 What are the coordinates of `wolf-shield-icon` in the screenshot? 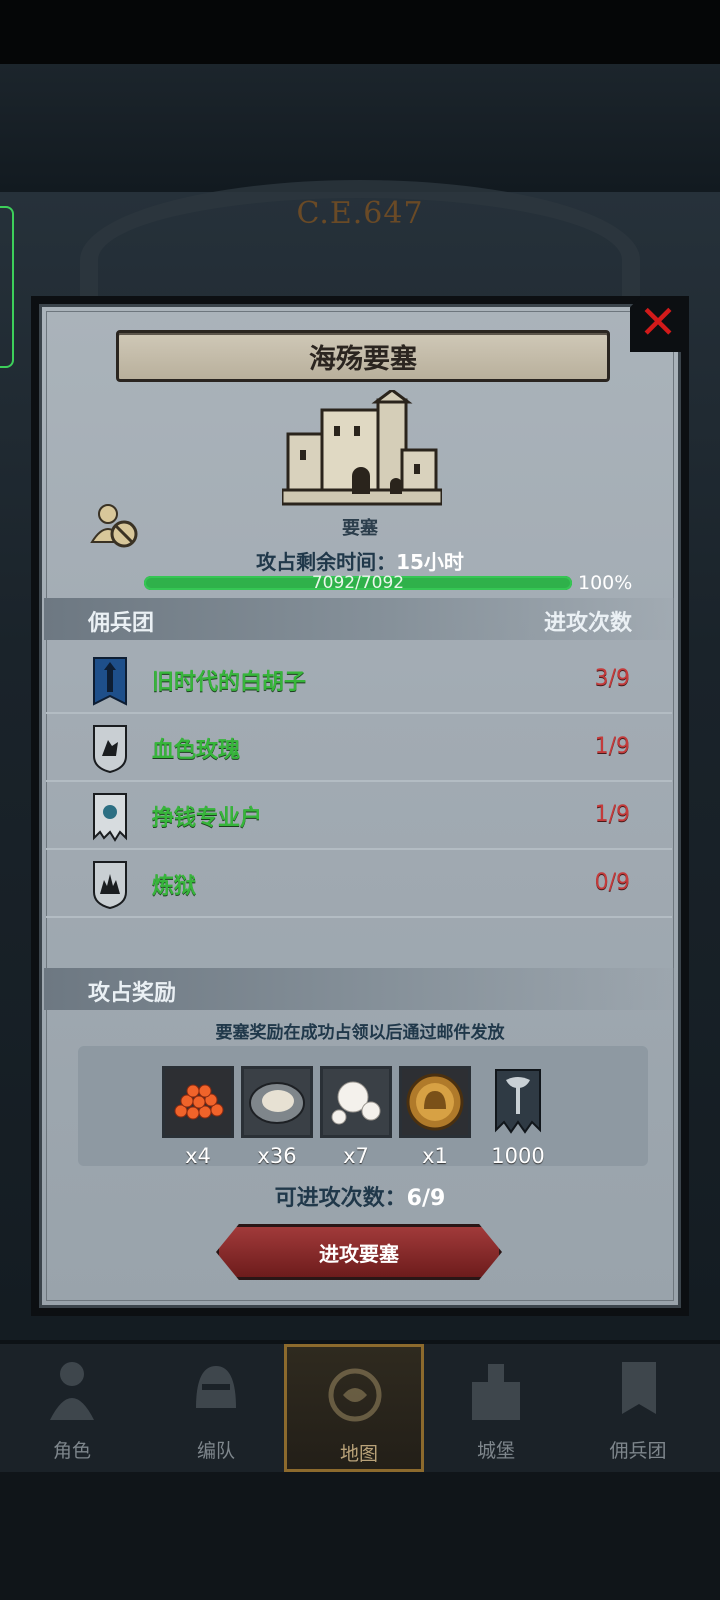 It's located at (110, 749).